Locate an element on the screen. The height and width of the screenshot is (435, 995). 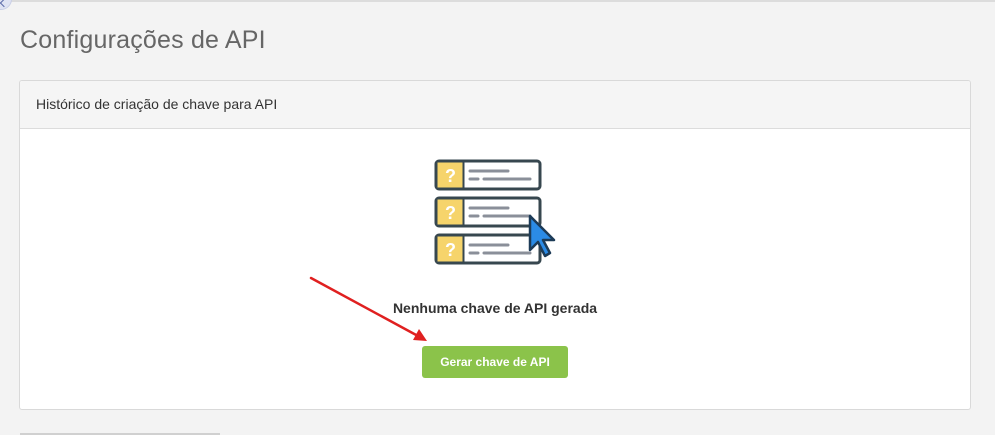
panel-heading: Histórico de criação de chave para API is located at coordinates (495, 105).